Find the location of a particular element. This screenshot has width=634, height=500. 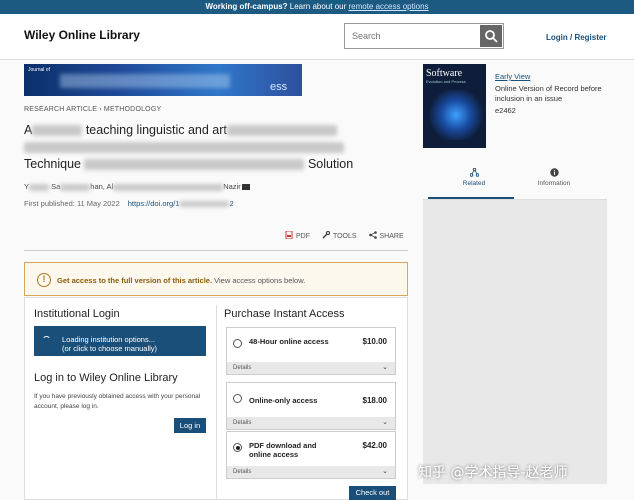

notice-sub: View access options below. is located at coordinates (259, 280).